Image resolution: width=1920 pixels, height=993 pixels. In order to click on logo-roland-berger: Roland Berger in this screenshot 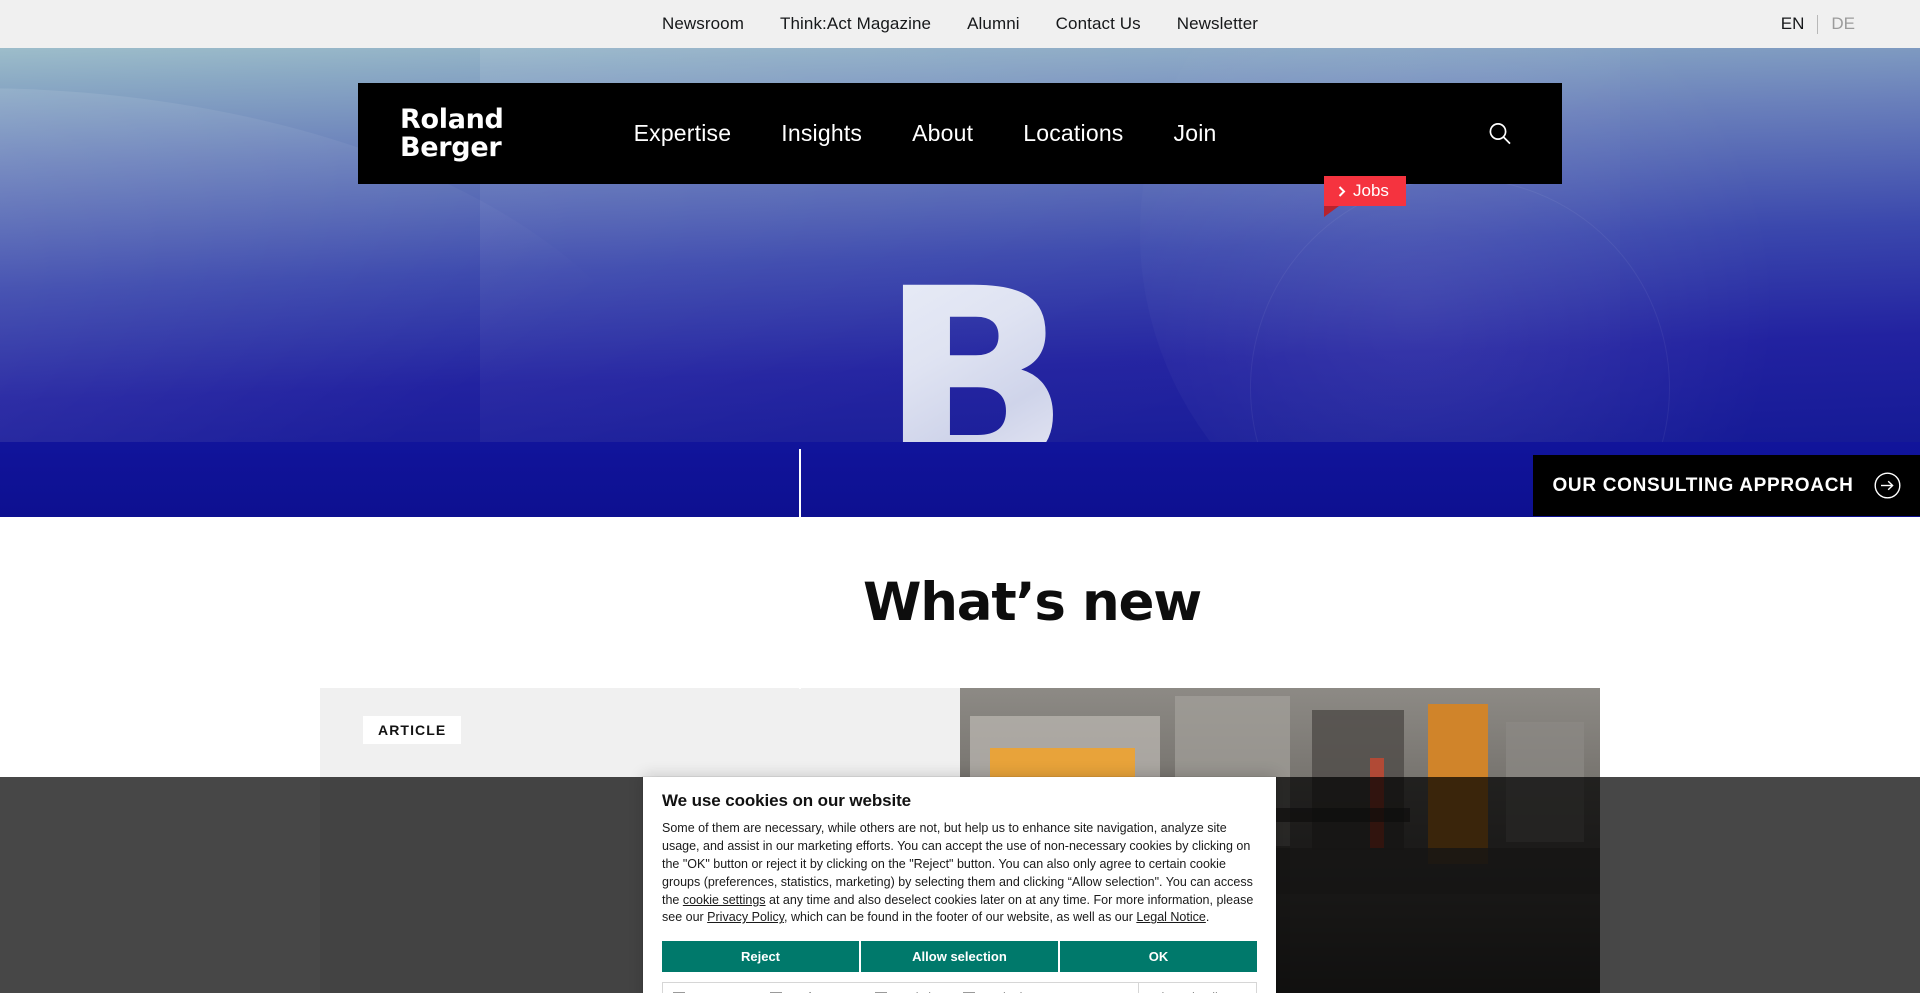, I will do `click(452, 133)`.